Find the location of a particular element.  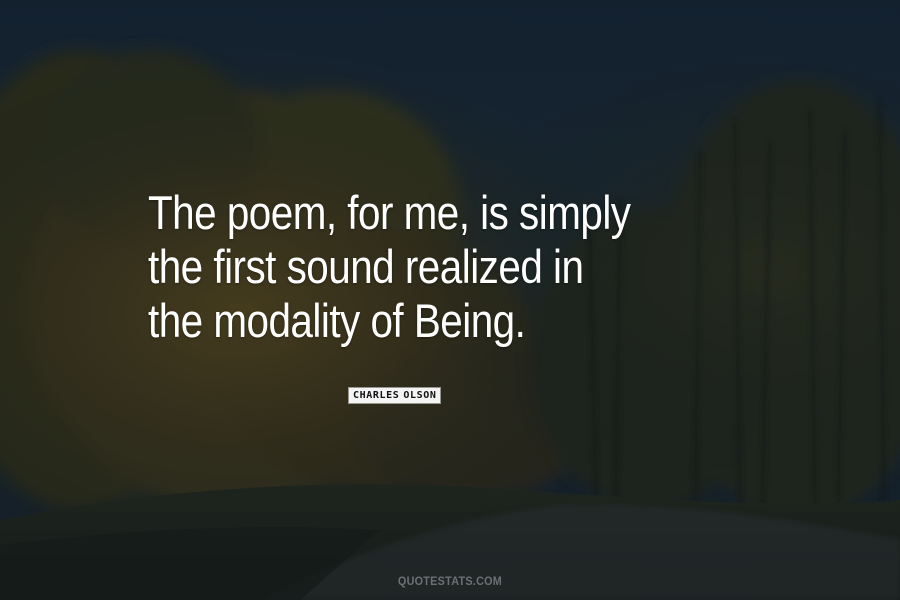

quote-line: the first sound realized in is located at coordinates (366, 266).